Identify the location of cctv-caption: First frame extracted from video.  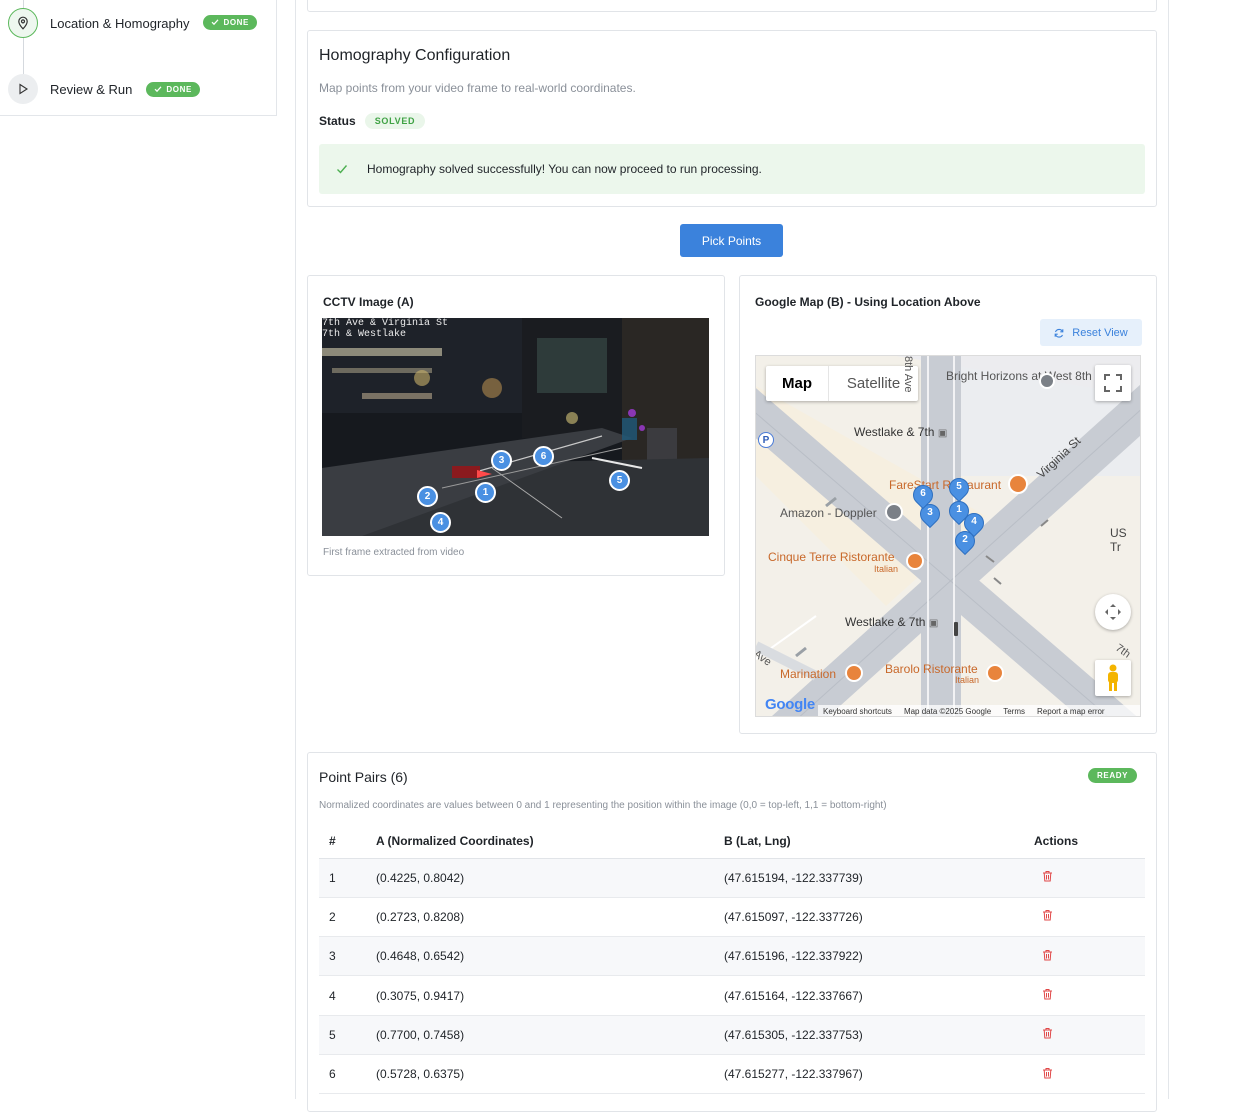
(394, 552).